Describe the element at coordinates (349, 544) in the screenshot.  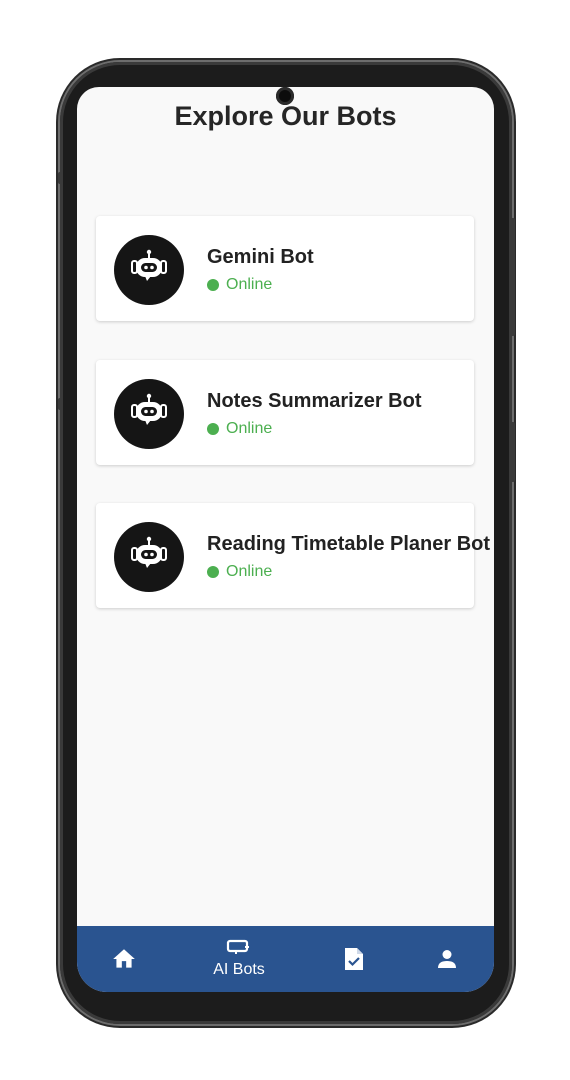
I see `bot-name: Reading Timetable Planer Bot` at that location.